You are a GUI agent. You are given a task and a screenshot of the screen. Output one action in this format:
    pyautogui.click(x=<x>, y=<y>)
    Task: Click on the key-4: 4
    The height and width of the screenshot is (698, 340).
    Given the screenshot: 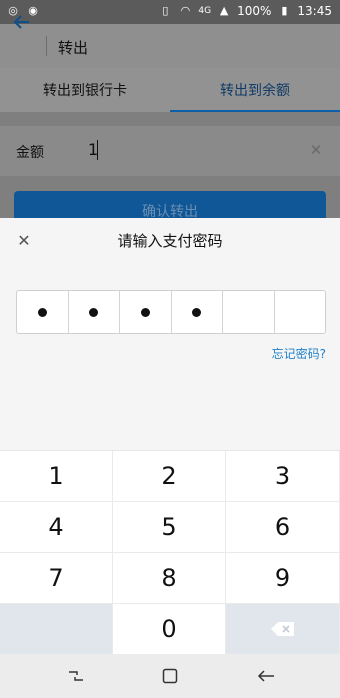 What is the action you would take?
    pyautogui.click(x=56, y=527)
    